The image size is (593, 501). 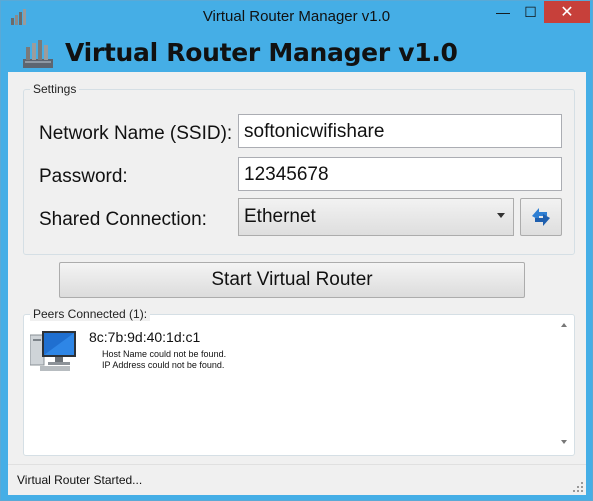 I want to click on shared-connection-value: Ethernet, so click(x=280, y=216).